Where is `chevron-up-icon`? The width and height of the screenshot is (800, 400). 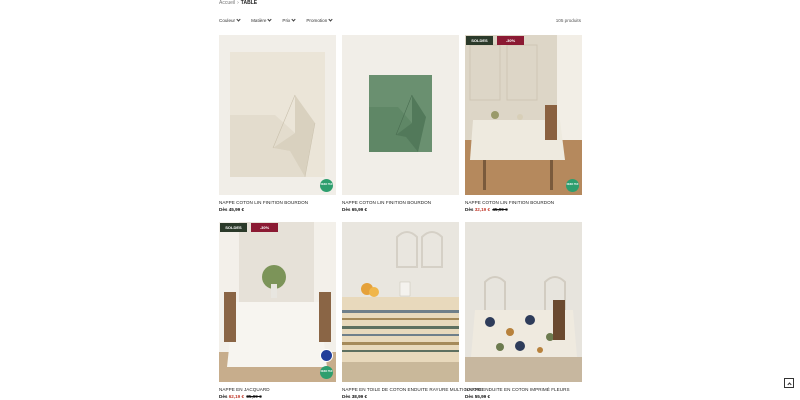
chevron-up-icon is located at coordinates (789, 384).